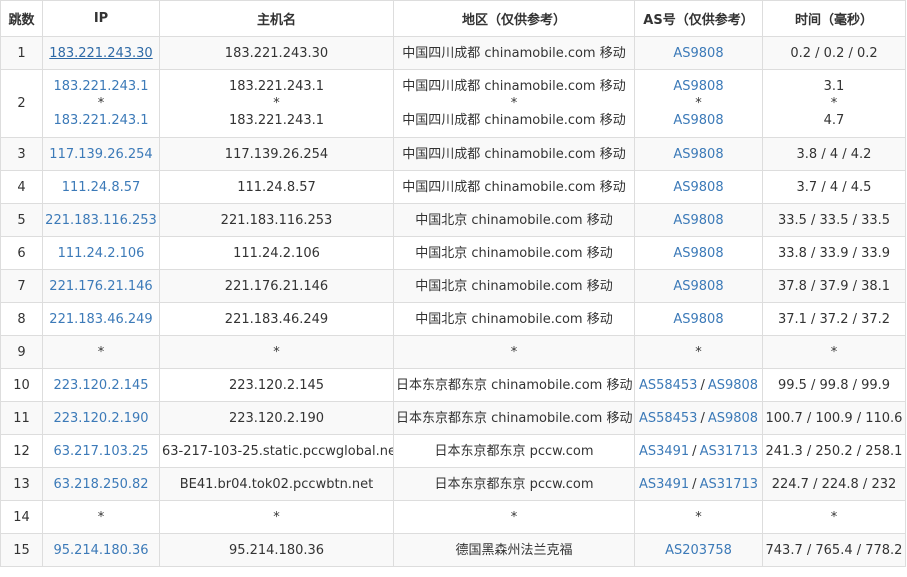 Image resolution: width=907 pixels, height=577 pixels. I want to click on time-text: 3.8 / 4 / 4.2, so click(834, 154).